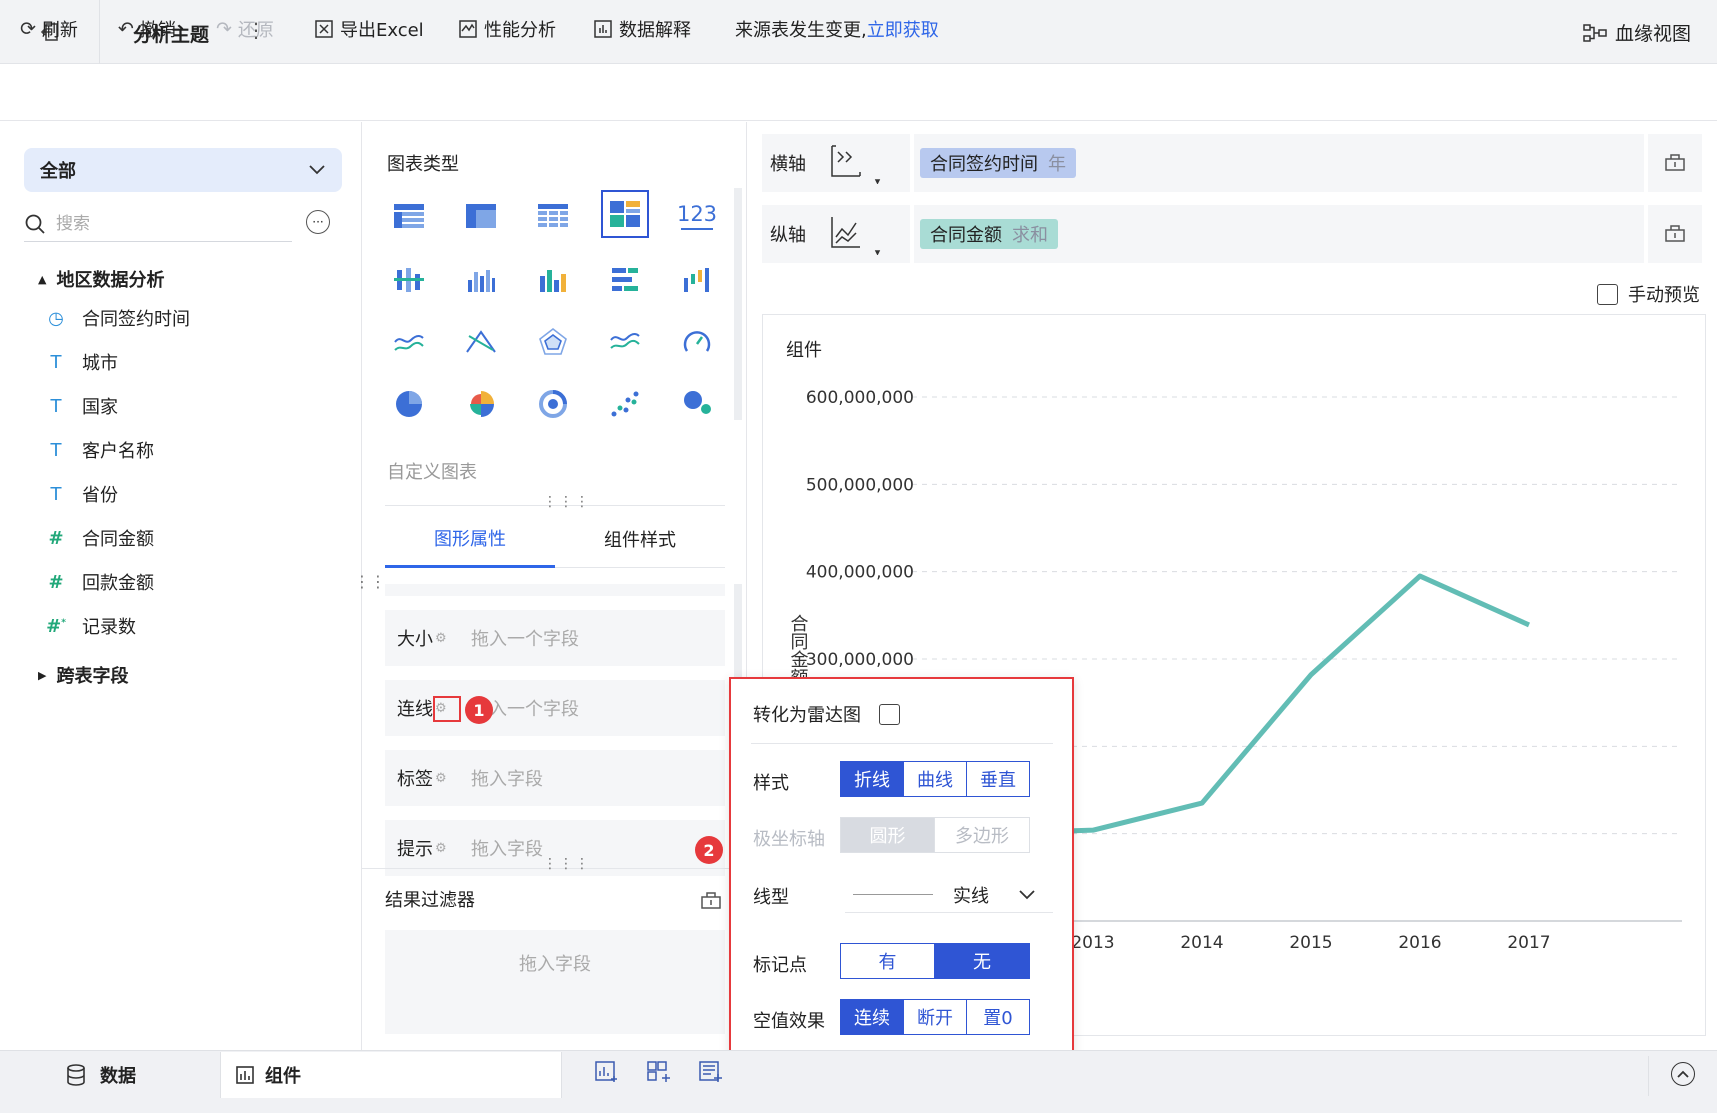 This screenshot has width=1717, height=1113. What do you see at coordinates (409, 280) in the screenshot?
I see `chart-type-grouped-table` at bounding box center [409, 280].